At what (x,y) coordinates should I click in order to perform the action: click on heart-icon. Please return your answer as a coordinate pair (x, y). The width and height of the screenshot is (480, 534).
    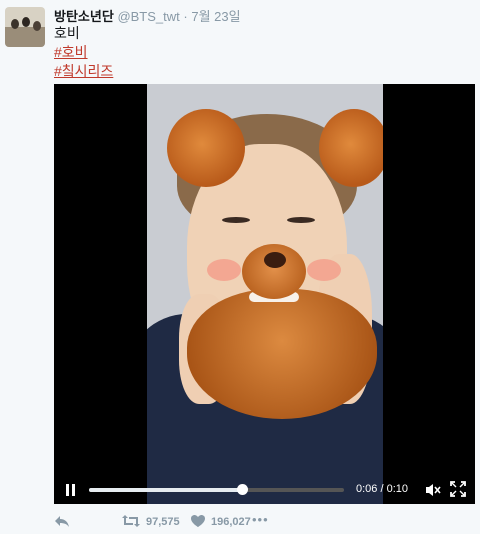
    Looking at the image, I should click on (198, 523).